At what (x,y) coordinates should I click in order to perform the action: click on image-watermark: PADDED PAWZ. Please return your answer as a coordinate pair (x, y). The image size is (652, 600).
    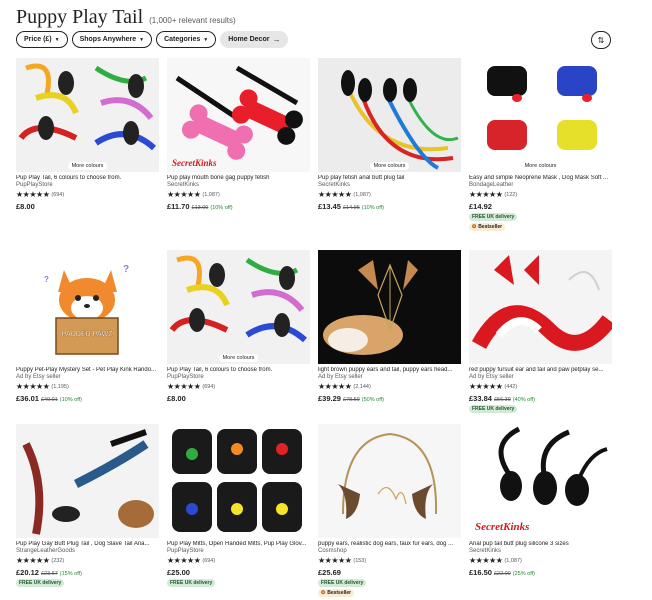
    Looking at the image, I should click on (87, 334).